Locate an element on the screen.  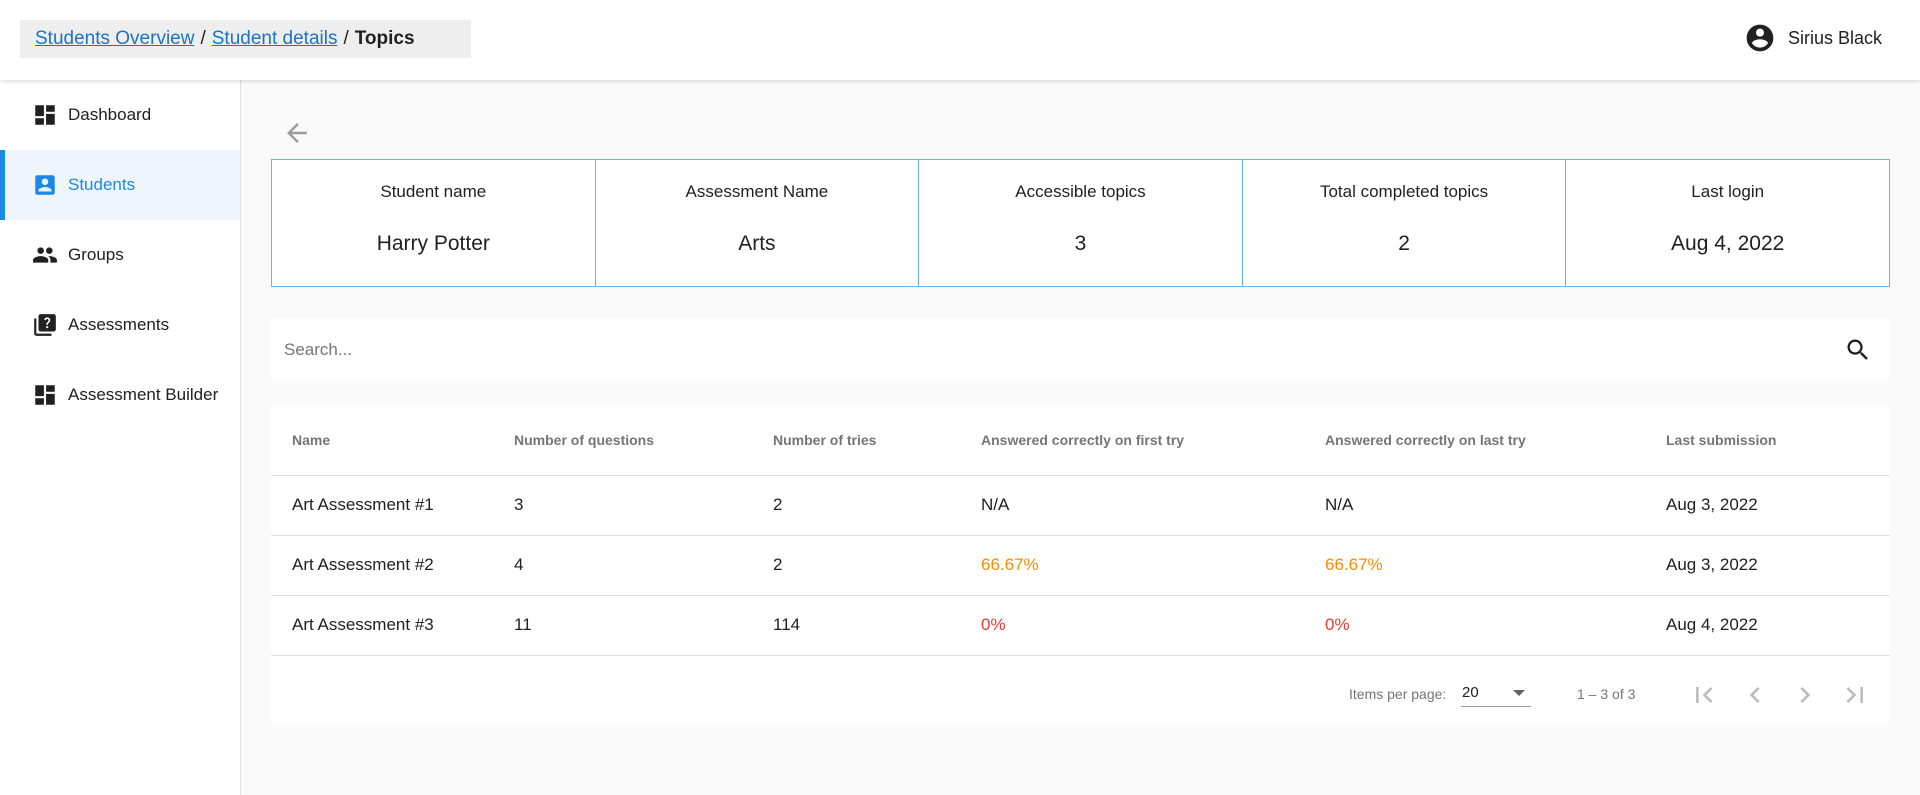
account-circle-icon is located at coordinates (1760, 38).